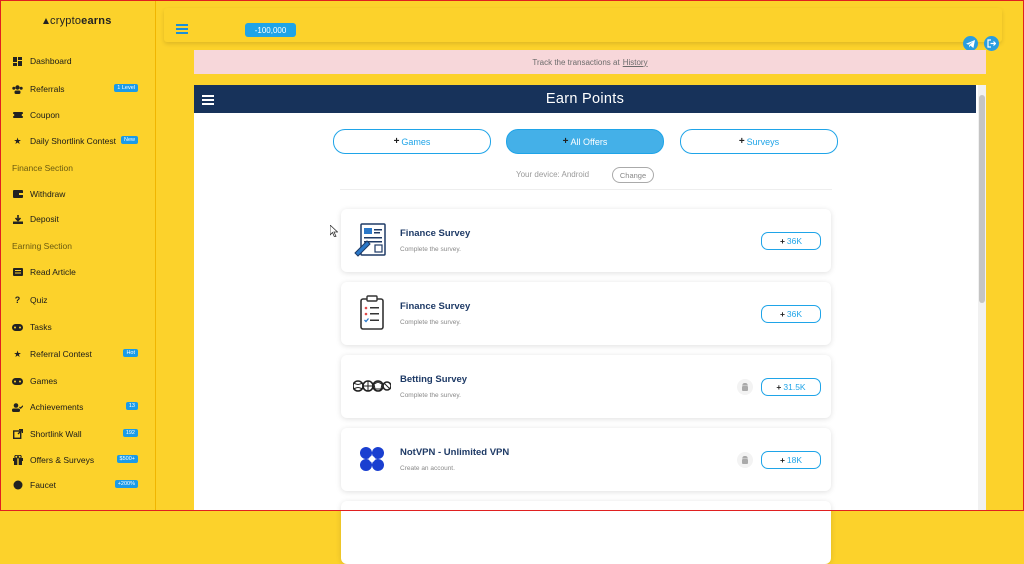 The height and width of the screenshot is (564, 1024). I want to click on sports-balls-icon, so click(372, 386).